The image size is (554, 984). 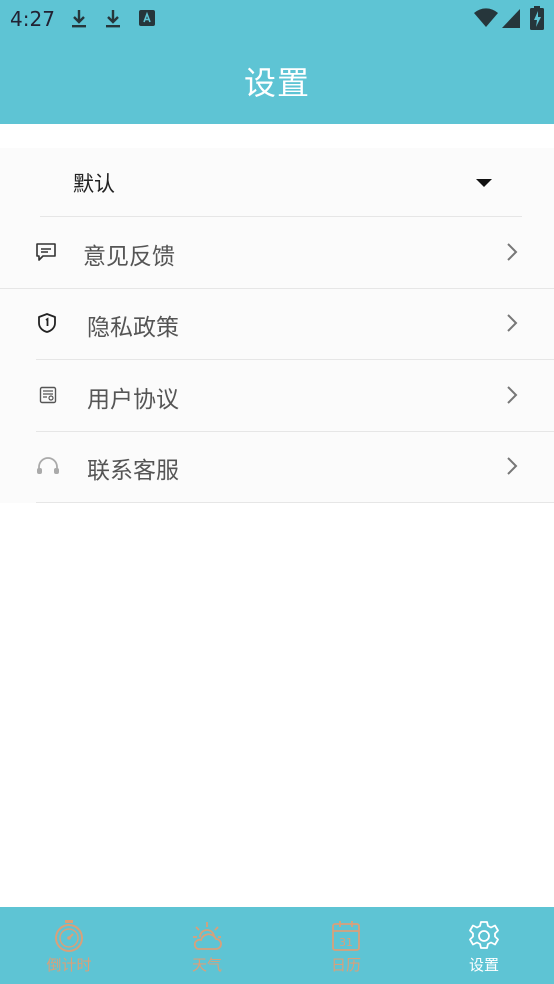 What do you see at coordinates (484, 935) in the screenshot?
I see `gear-icon` at bounding box center [484, 935].